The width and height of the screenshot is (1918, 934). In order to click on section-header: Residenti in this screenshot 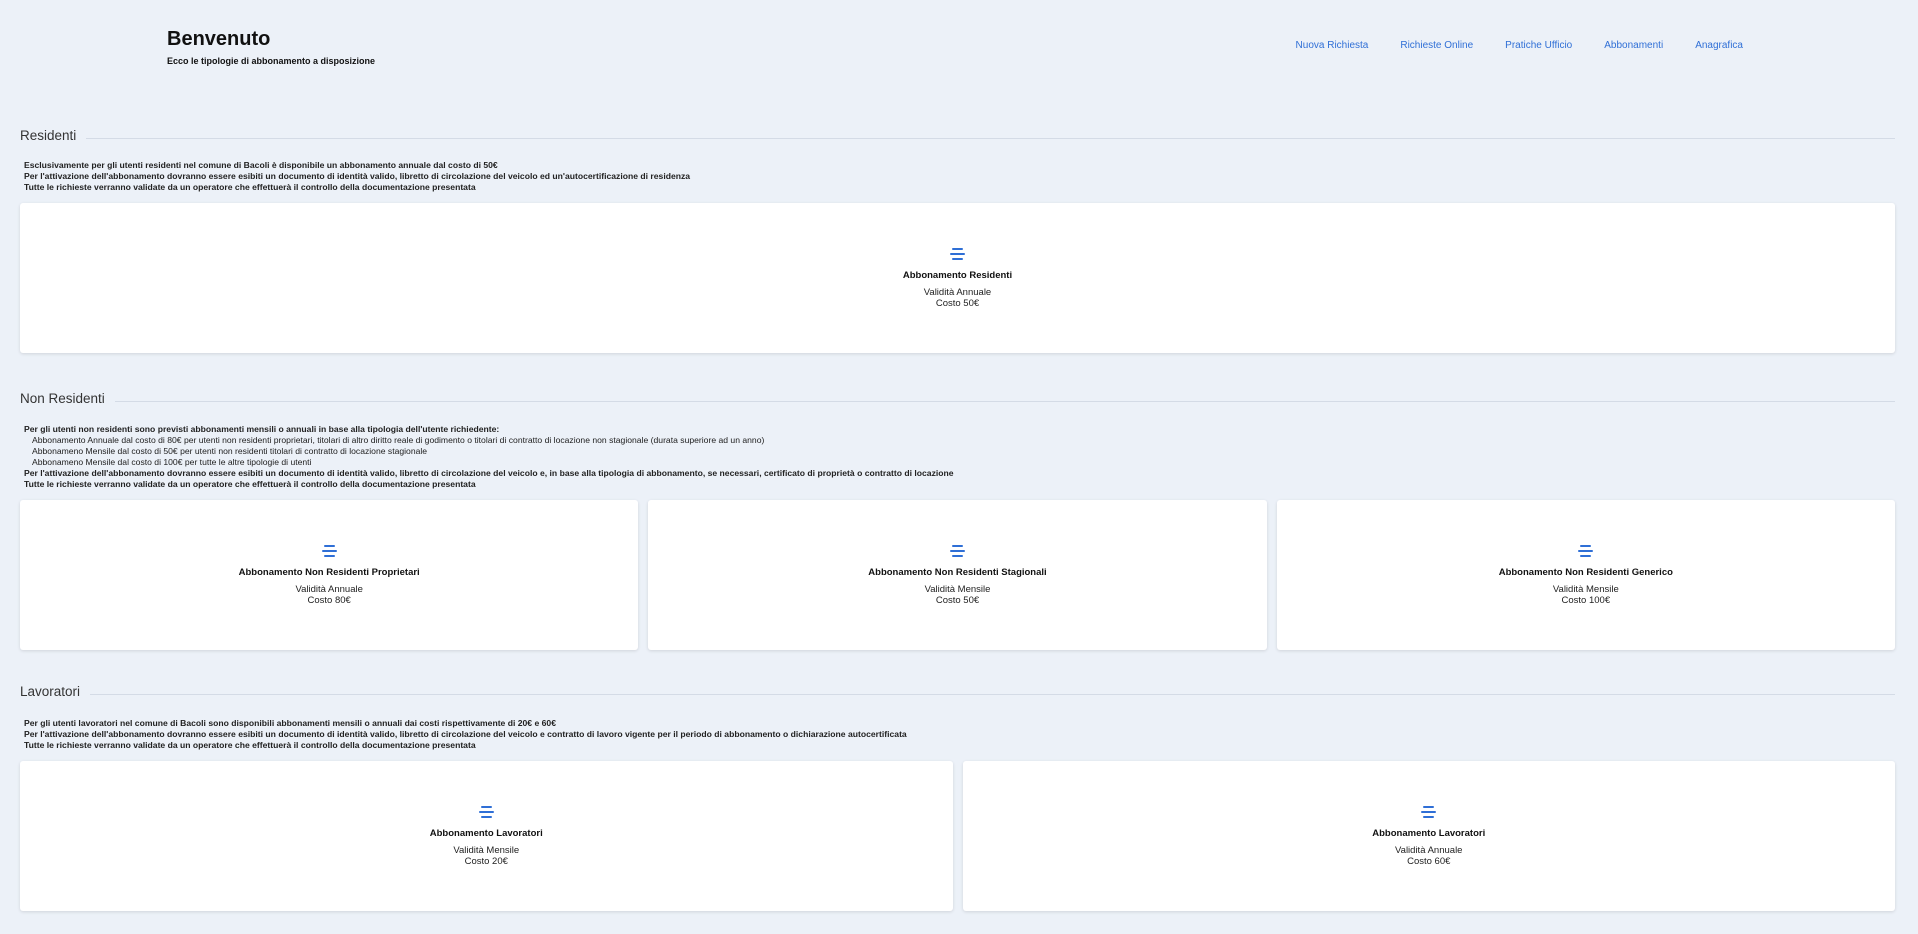, I will do `click(957, 138)`.